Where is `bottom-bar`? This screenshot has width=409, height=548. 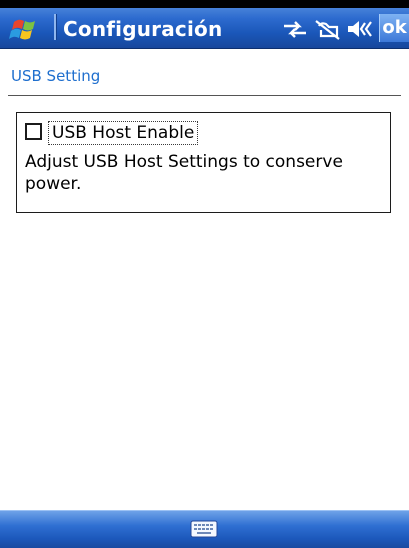
bottom-bar is located at coordinates (204, 529).